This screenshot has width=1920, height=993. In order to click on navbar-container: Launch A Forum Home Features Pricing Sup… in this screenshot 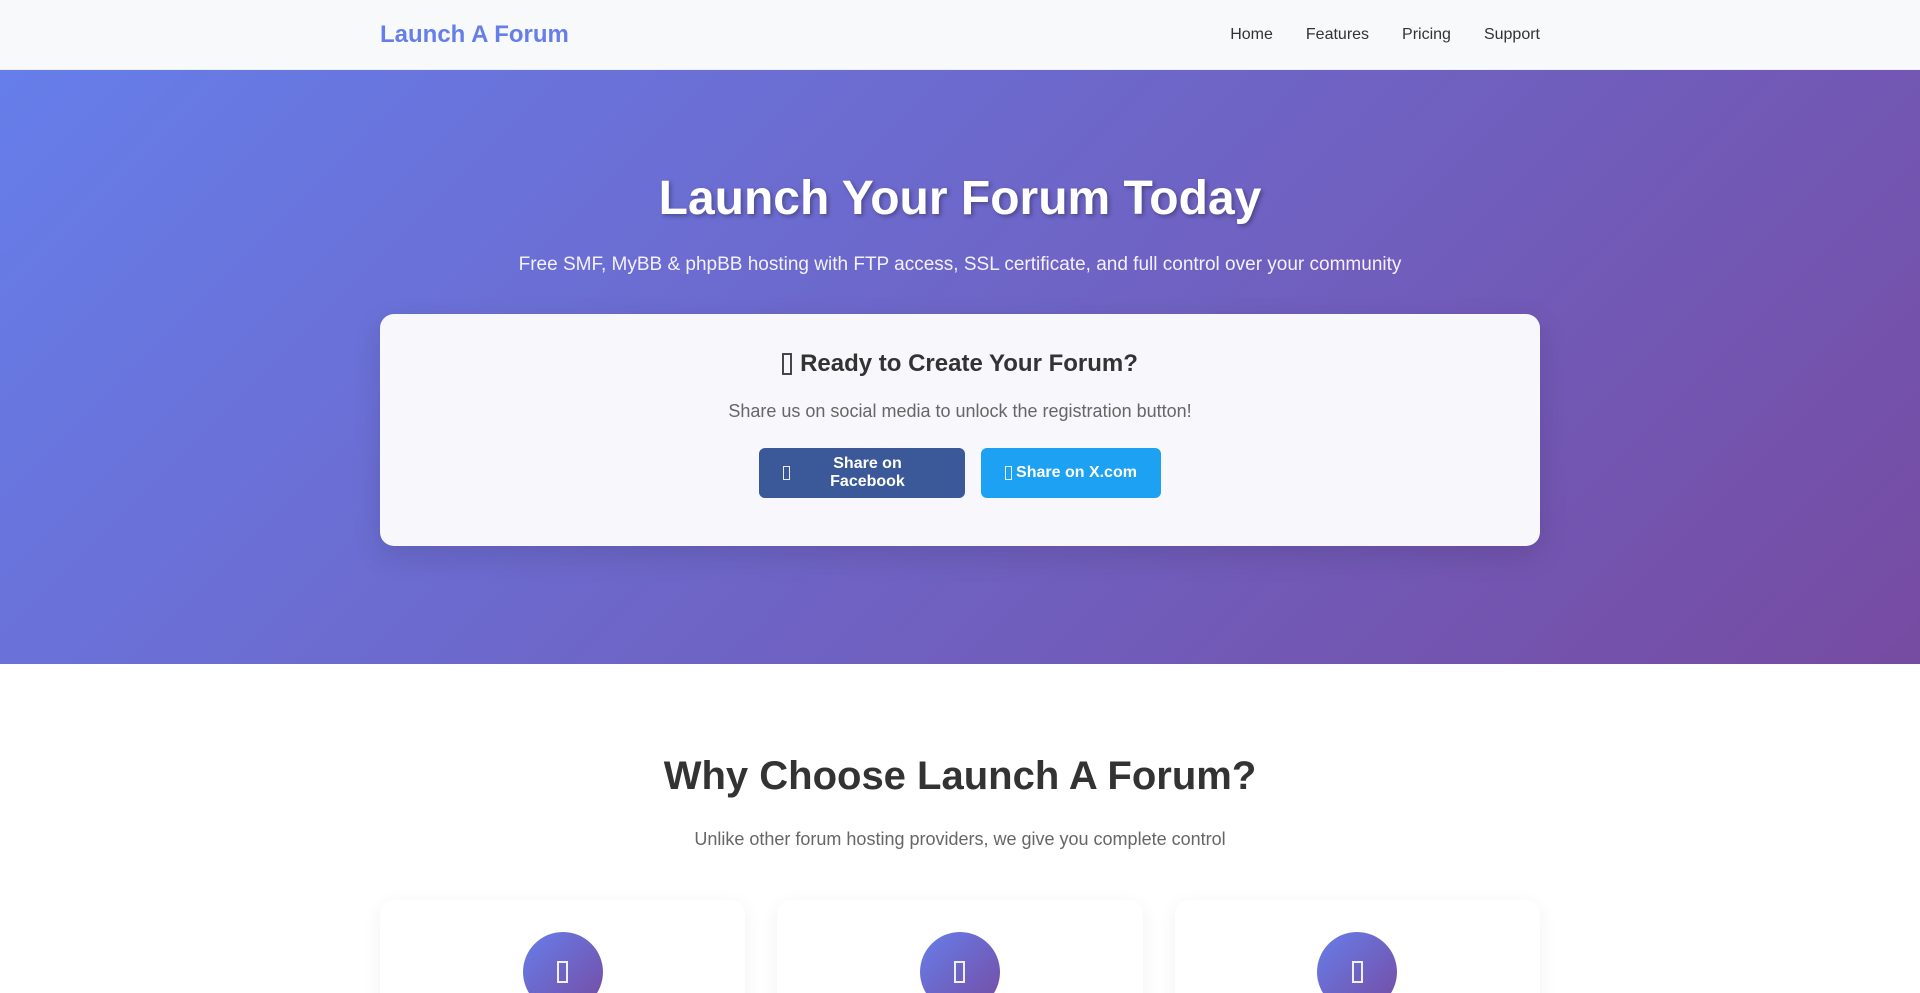, I will do `click(960, 35)`.